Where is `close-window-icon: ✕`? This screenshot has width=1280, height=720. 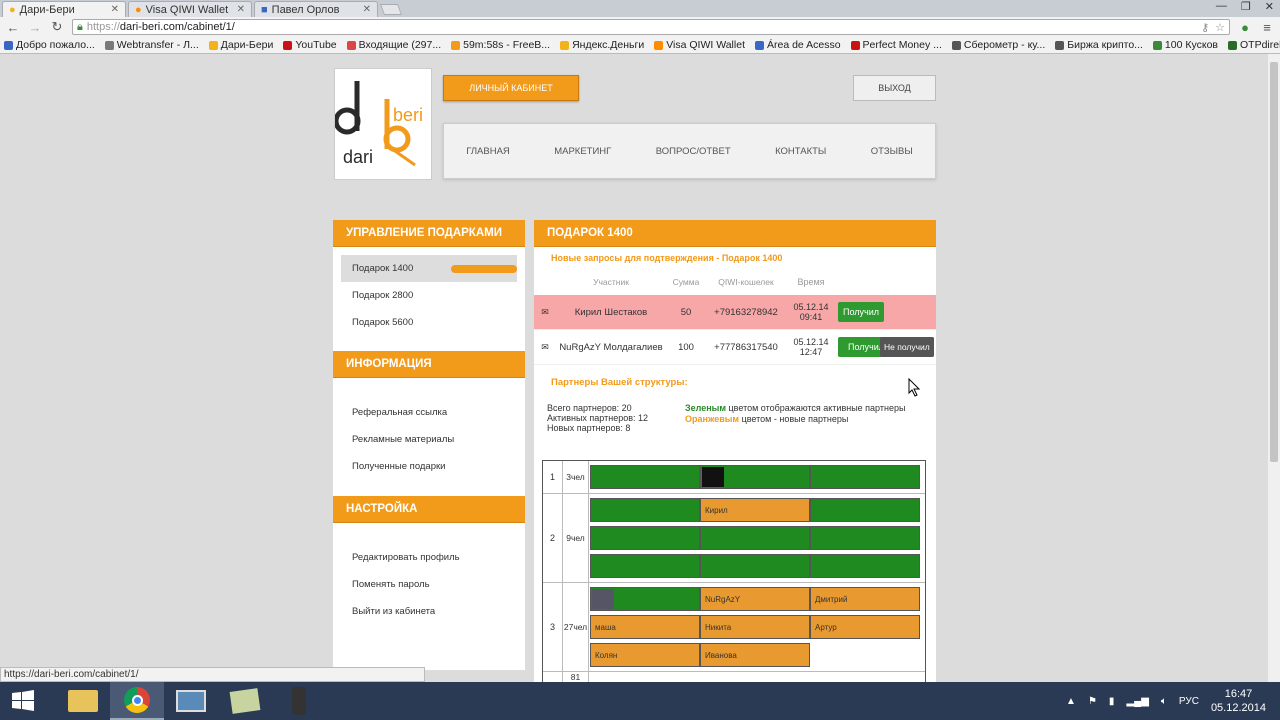
close-window-icon: ✕ is located at coordinates (1269, 6).